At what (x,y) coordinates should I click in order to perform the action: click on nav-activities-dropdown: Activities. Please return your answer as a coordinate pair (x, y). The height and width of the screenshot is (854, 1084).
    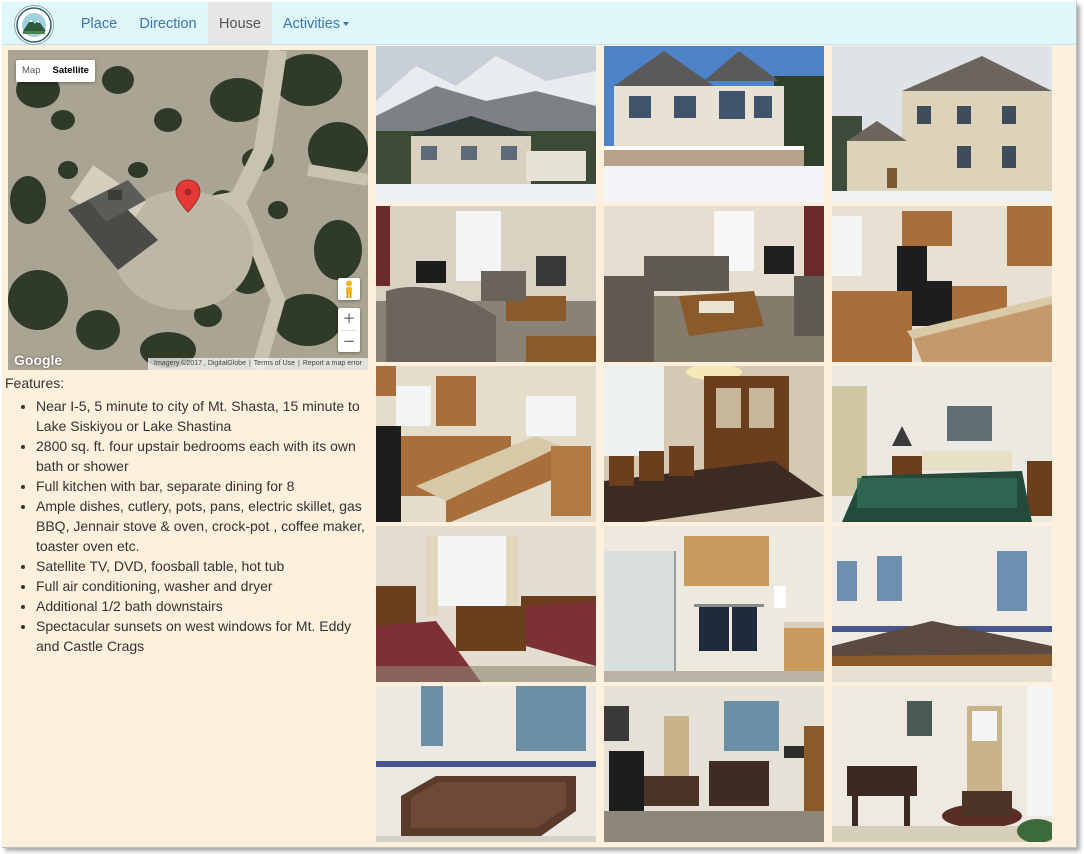
    Looking at the image, I should click on (316, 23).